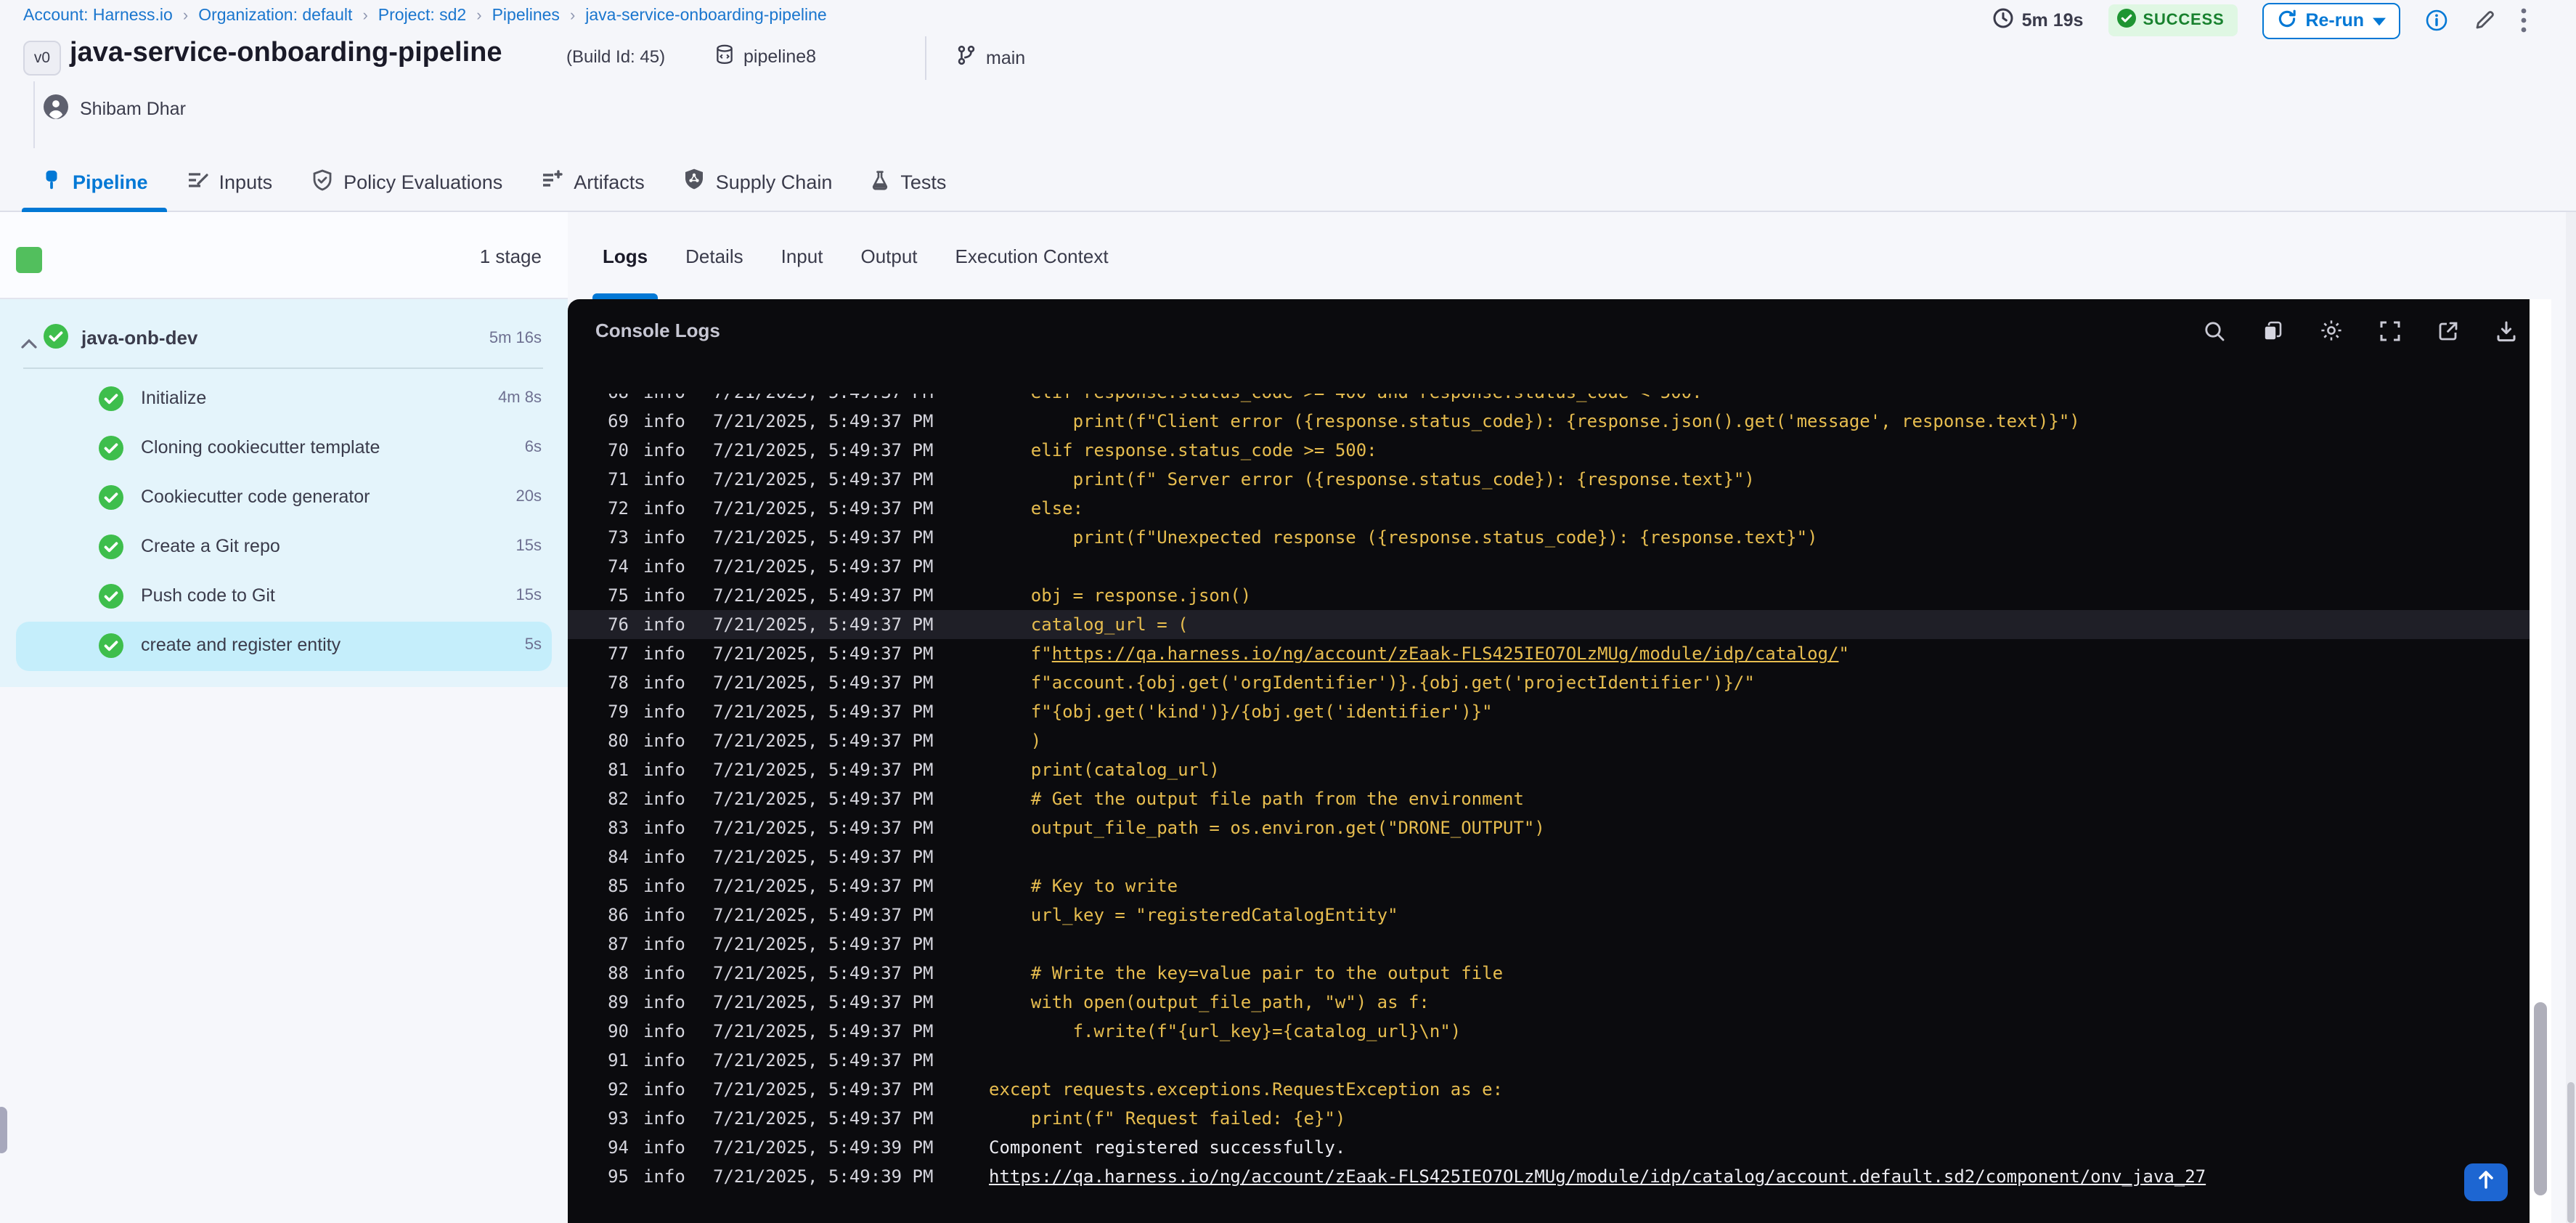  What do you see at coordinates (757, 181) in the screenshot?
I see `tab-supply-chain: Supply Chain` at bounding box center [757, 181].